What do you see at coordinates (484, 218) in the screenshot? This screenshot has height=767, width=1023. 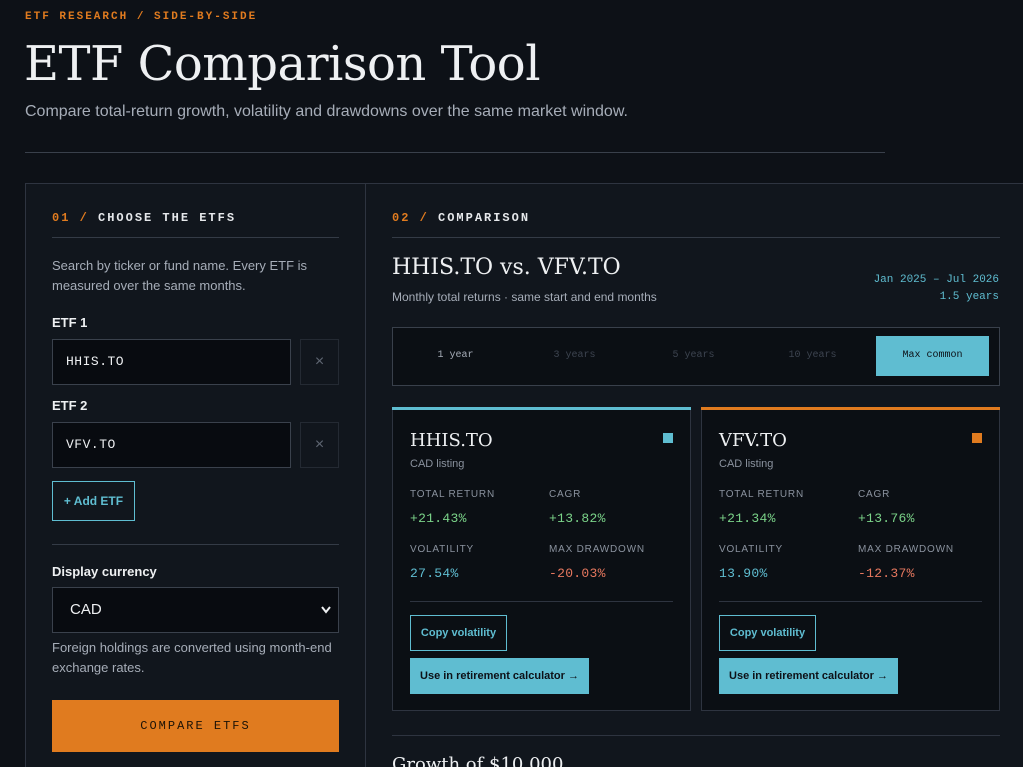 I see `section-title: COMPARISON` at bounding box center [484, 218].